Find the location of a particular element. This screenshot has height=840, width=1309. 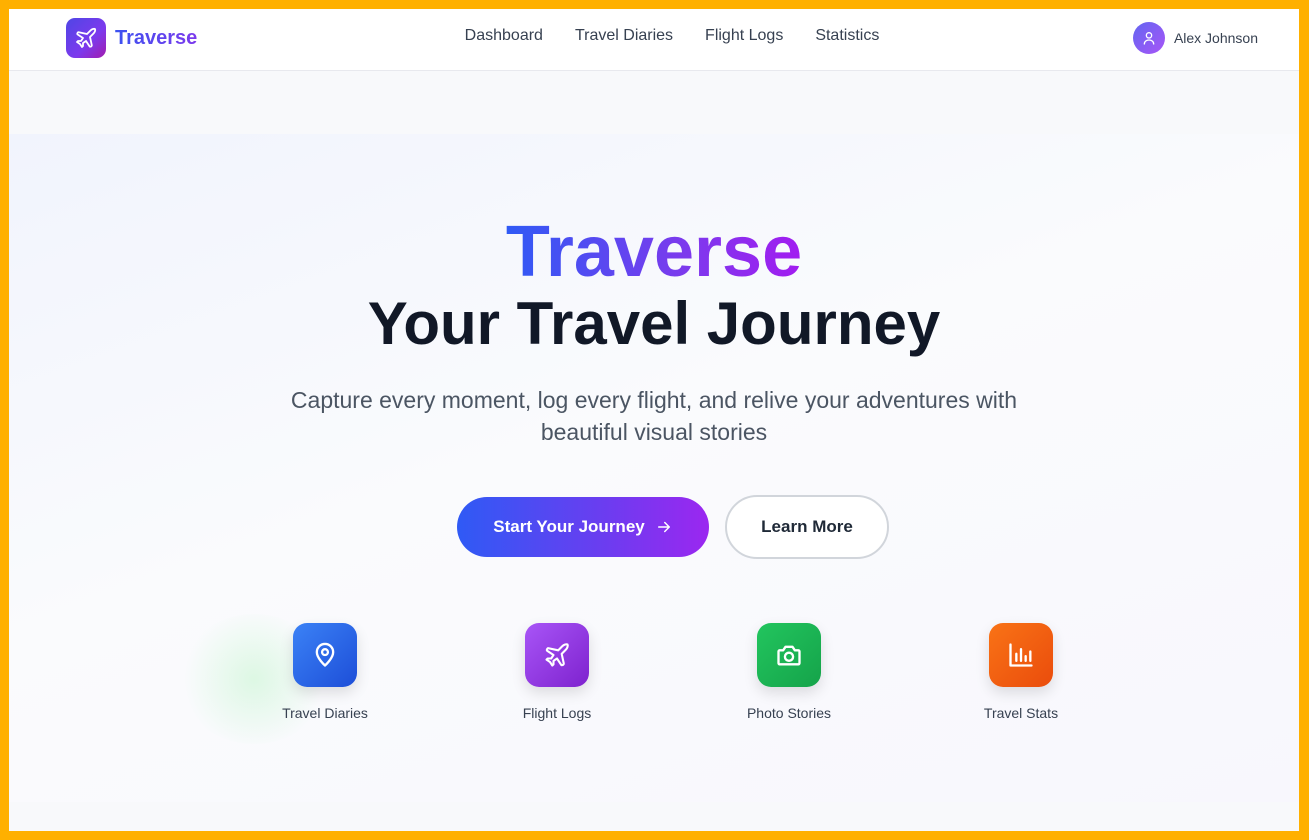

learn-more-button: Learn More is located at coordinates (807, 527).